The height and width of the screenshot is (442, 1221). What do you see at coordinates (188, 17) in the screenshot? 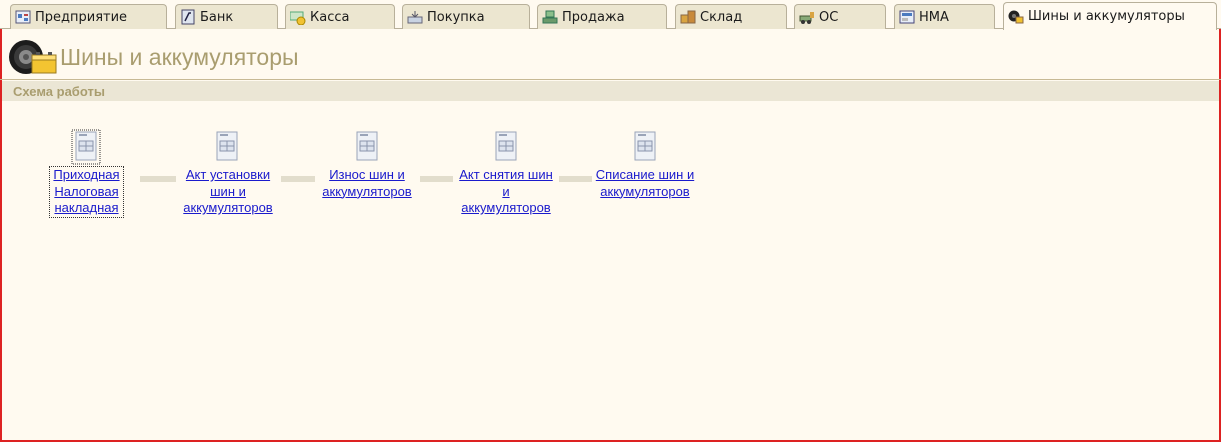
I see `bank-icon` at bounding box center [188, 17].